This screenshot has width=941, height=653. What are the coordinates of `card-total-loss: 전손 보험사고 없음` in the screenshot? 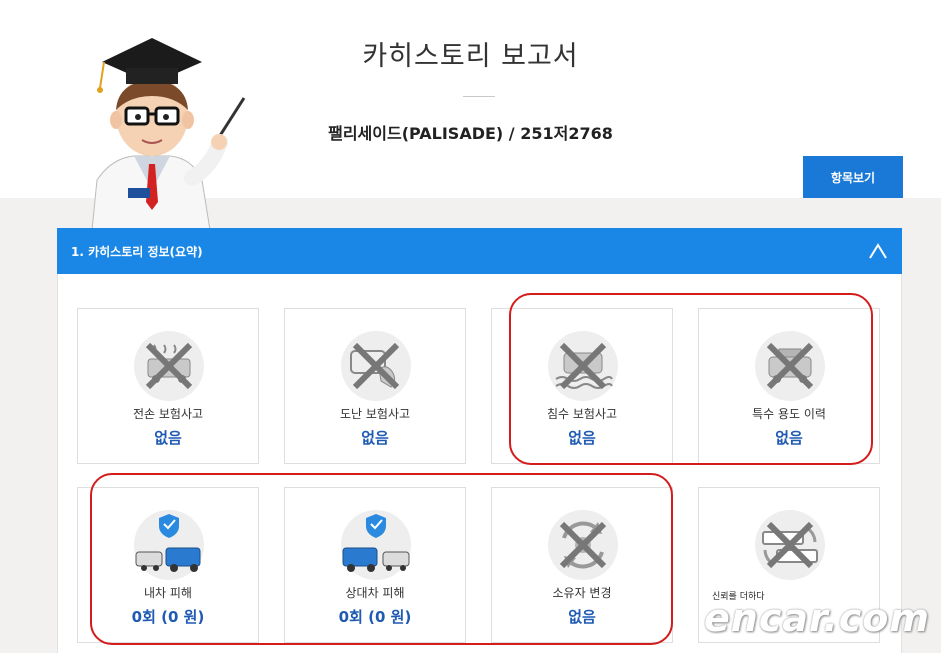 It's located at (168, 386).